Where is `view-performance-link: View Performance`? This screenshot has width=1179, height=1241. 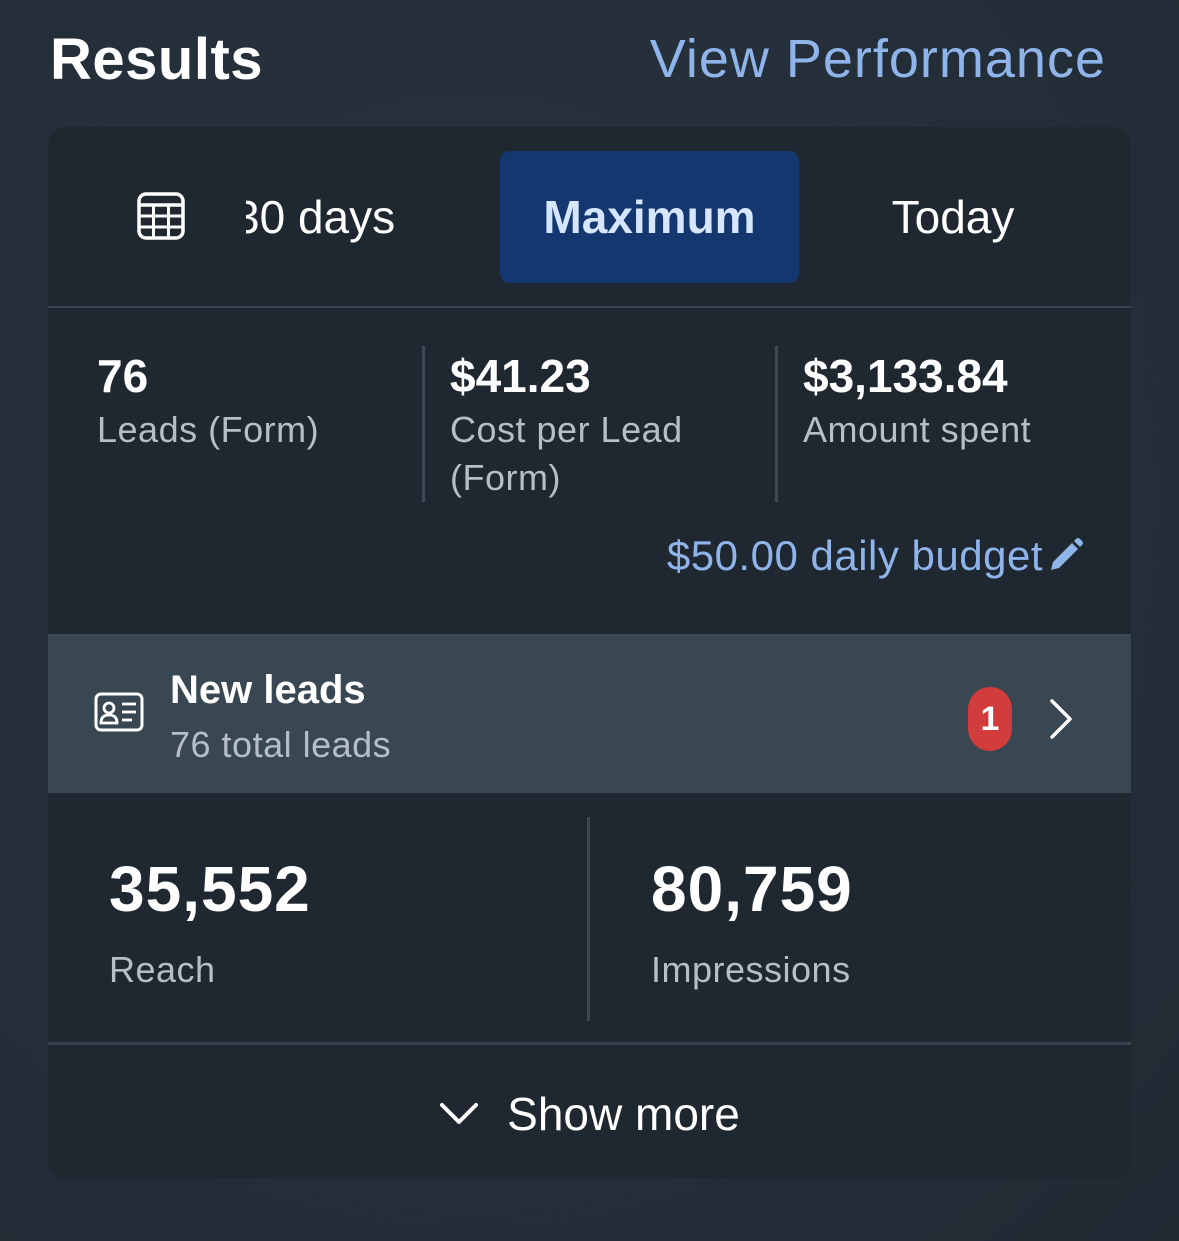
view-performance-link: View Performance is located at coordinates (878, 59).